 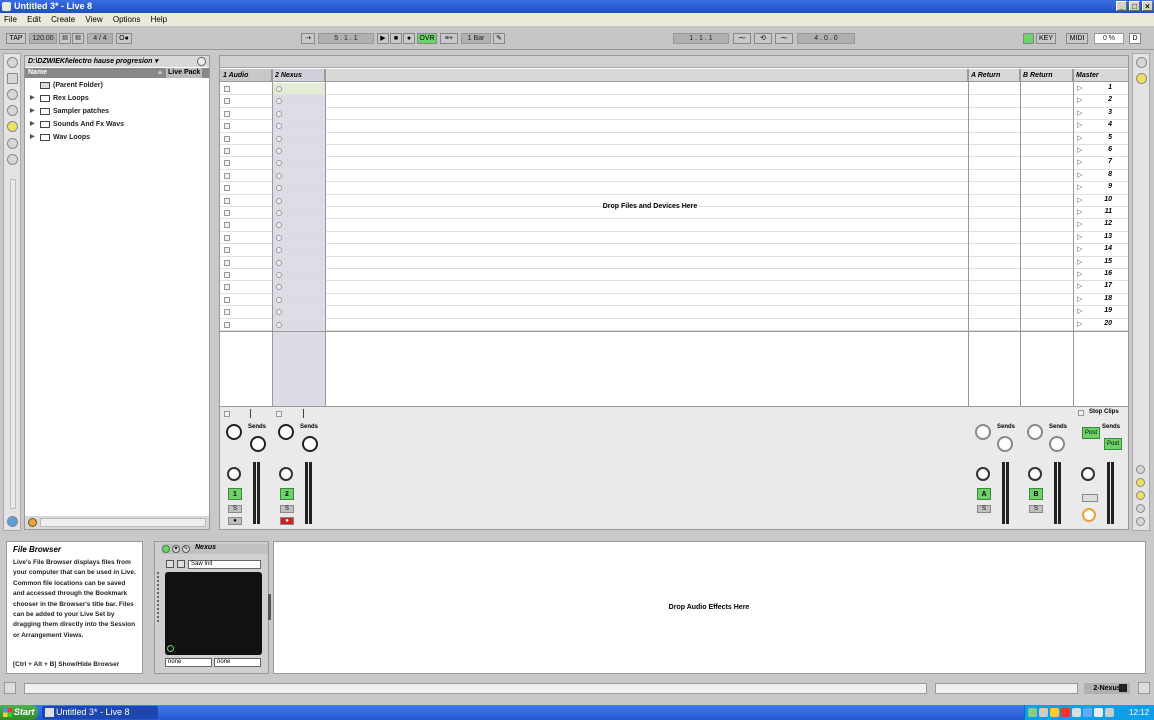 I want to click on tempo-field: 120.00, so click(x=43, y=38).